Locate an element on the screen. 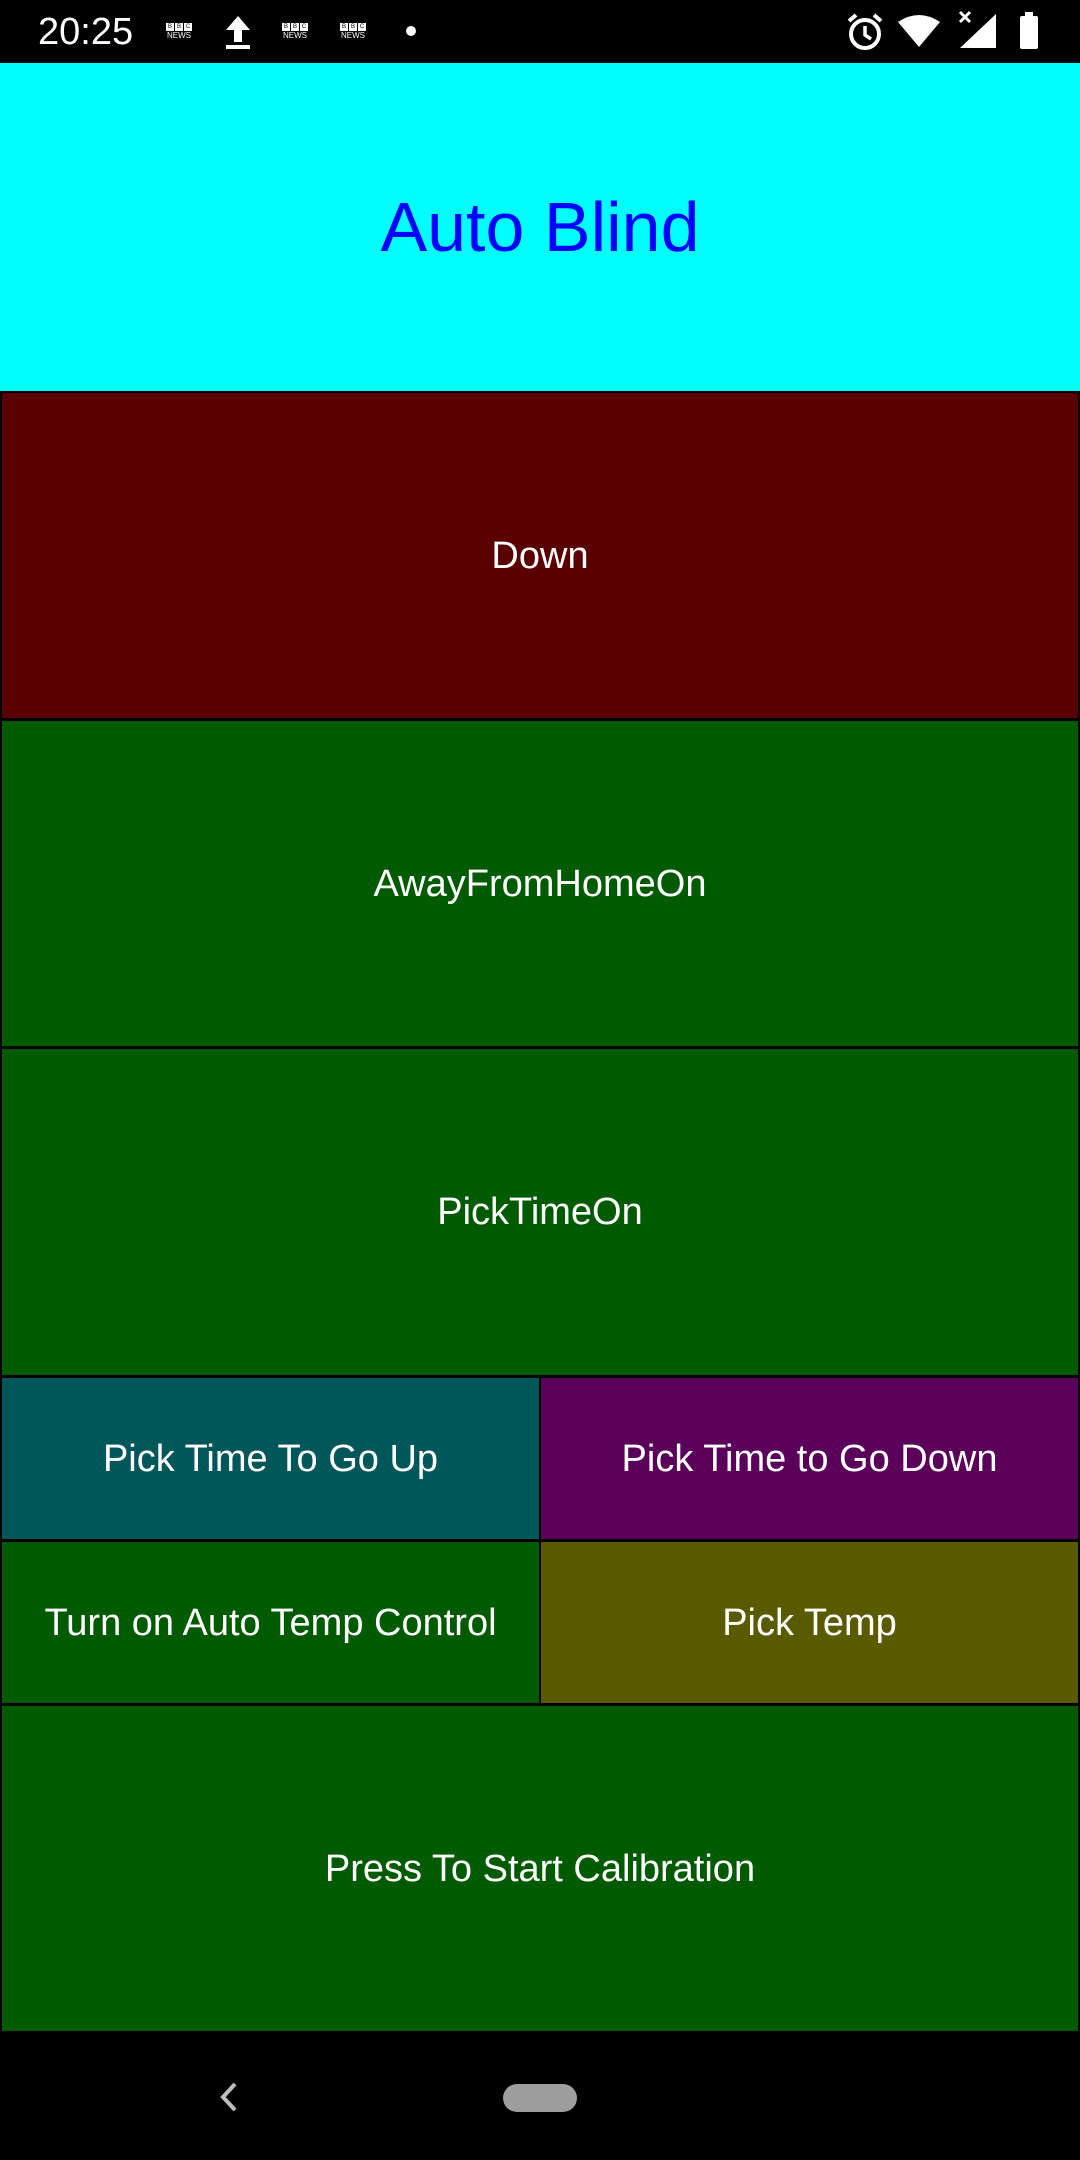  auto-temp-button: Turn on Auto Temp Control is located at coordinates (270, 1622).